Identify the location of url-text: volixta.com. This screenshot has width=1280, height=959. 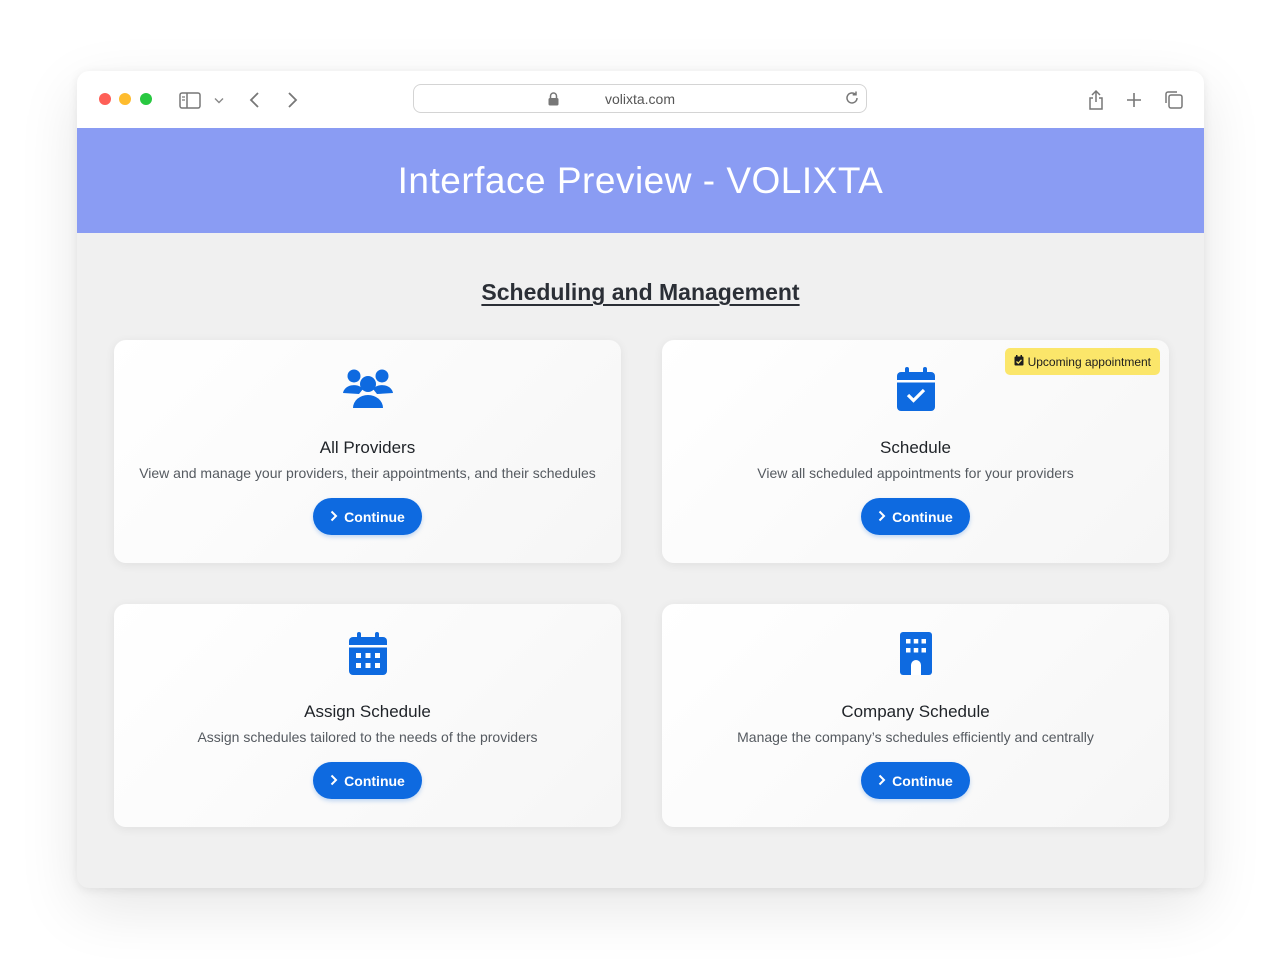
(640, 99).